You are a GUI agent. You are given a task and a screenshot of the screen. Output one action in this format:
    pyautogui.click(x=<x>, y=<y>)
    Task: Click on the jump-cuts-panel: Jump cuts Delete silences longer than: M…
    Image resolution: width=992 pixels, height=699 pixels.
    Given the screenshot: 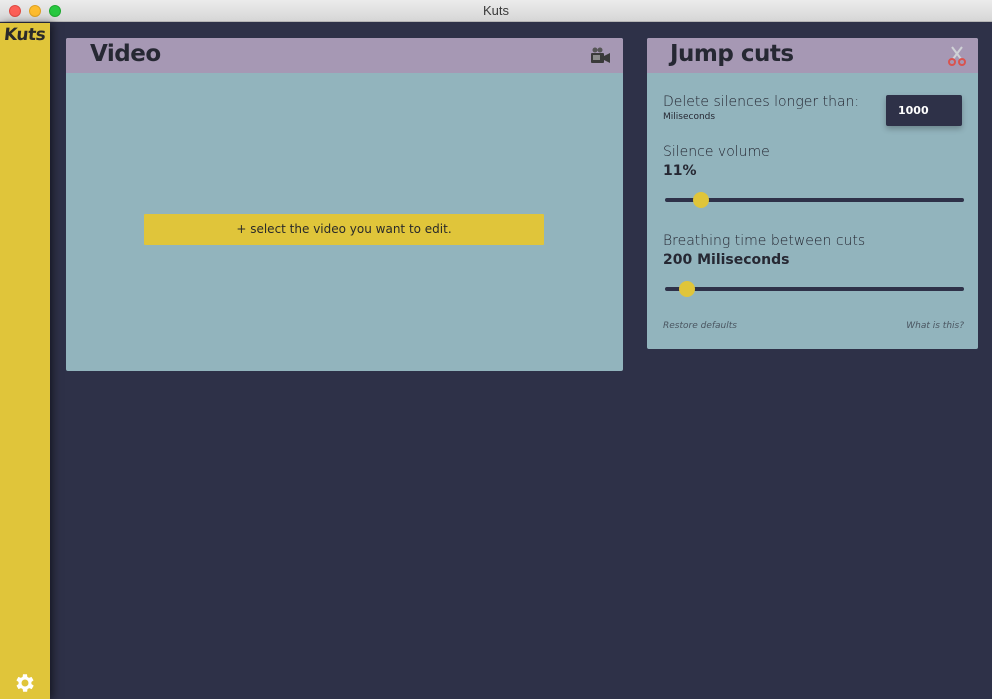 What is the action you would take?
    pyautogui.click(x=812, y=193)
    